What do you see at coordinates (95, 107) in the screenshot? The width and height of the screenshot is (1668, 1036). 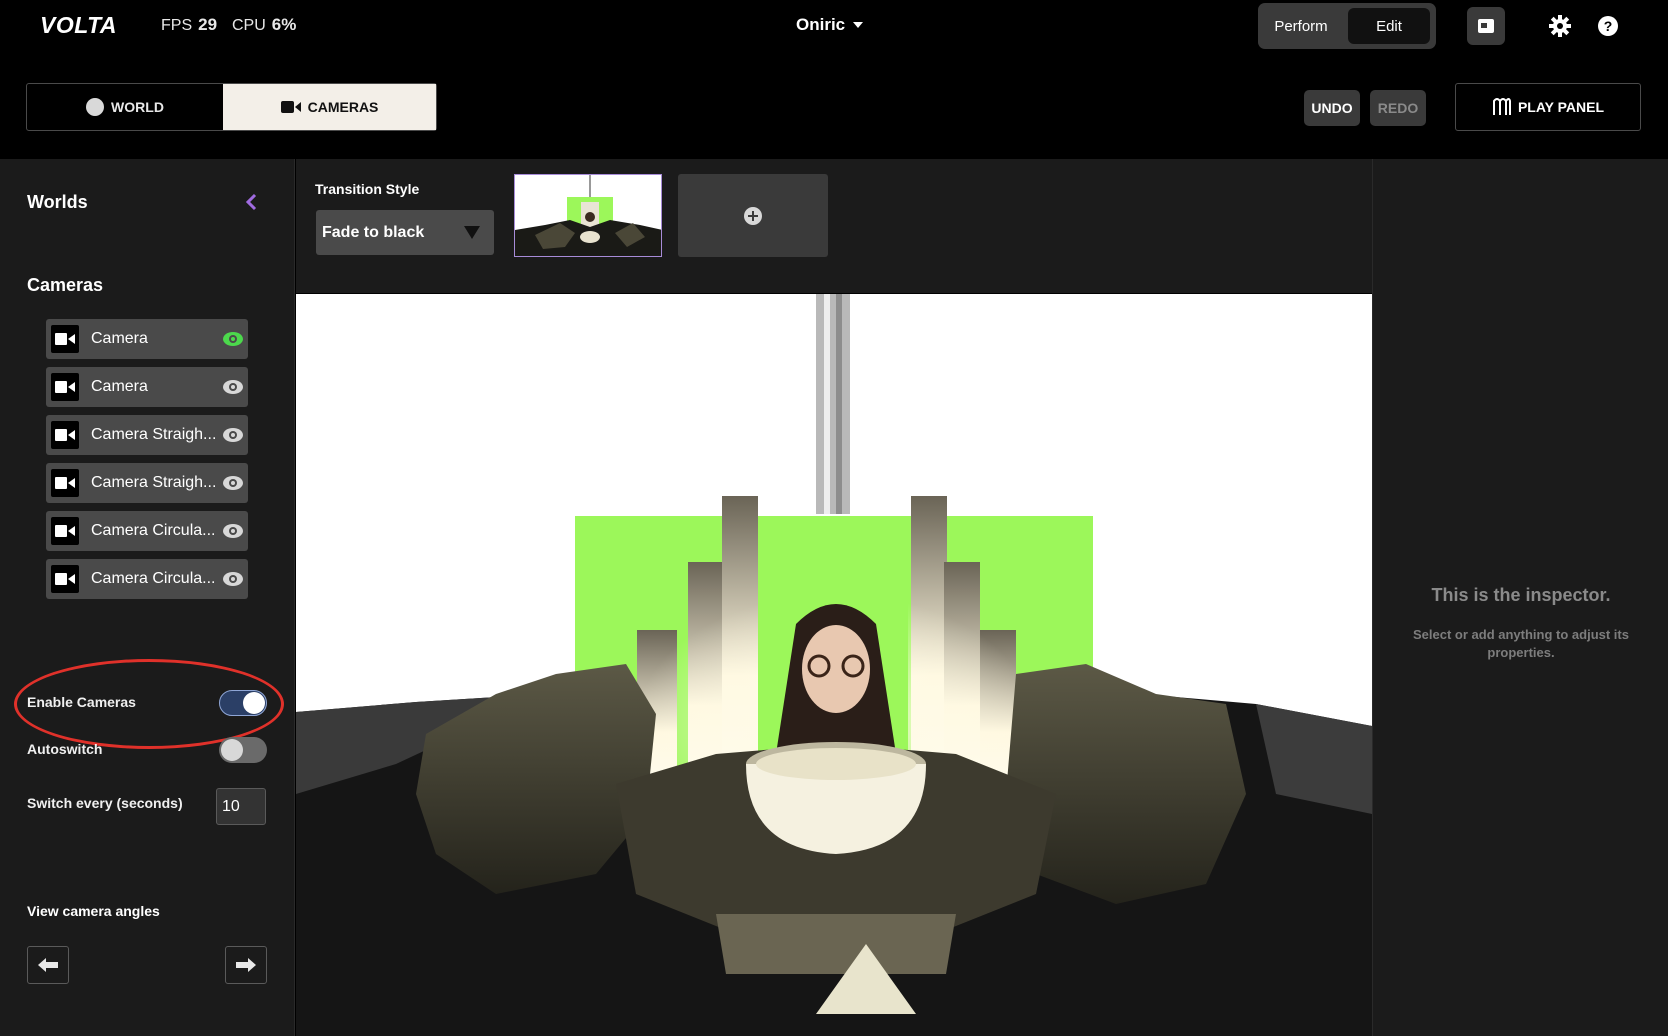 I see `globe-icon` at bounding box center [95, 107].